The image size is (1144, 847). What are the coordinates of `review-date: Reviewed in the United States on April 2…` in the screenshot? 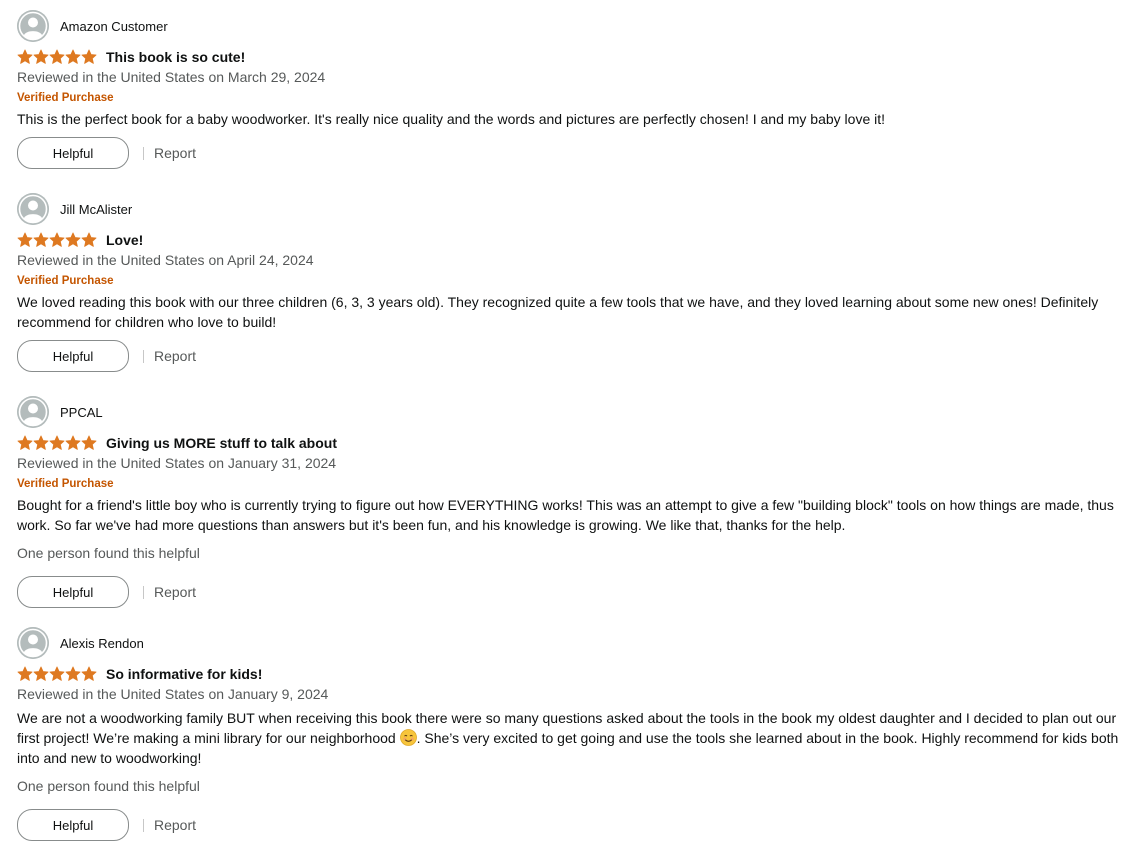 It's located at (165, 260).